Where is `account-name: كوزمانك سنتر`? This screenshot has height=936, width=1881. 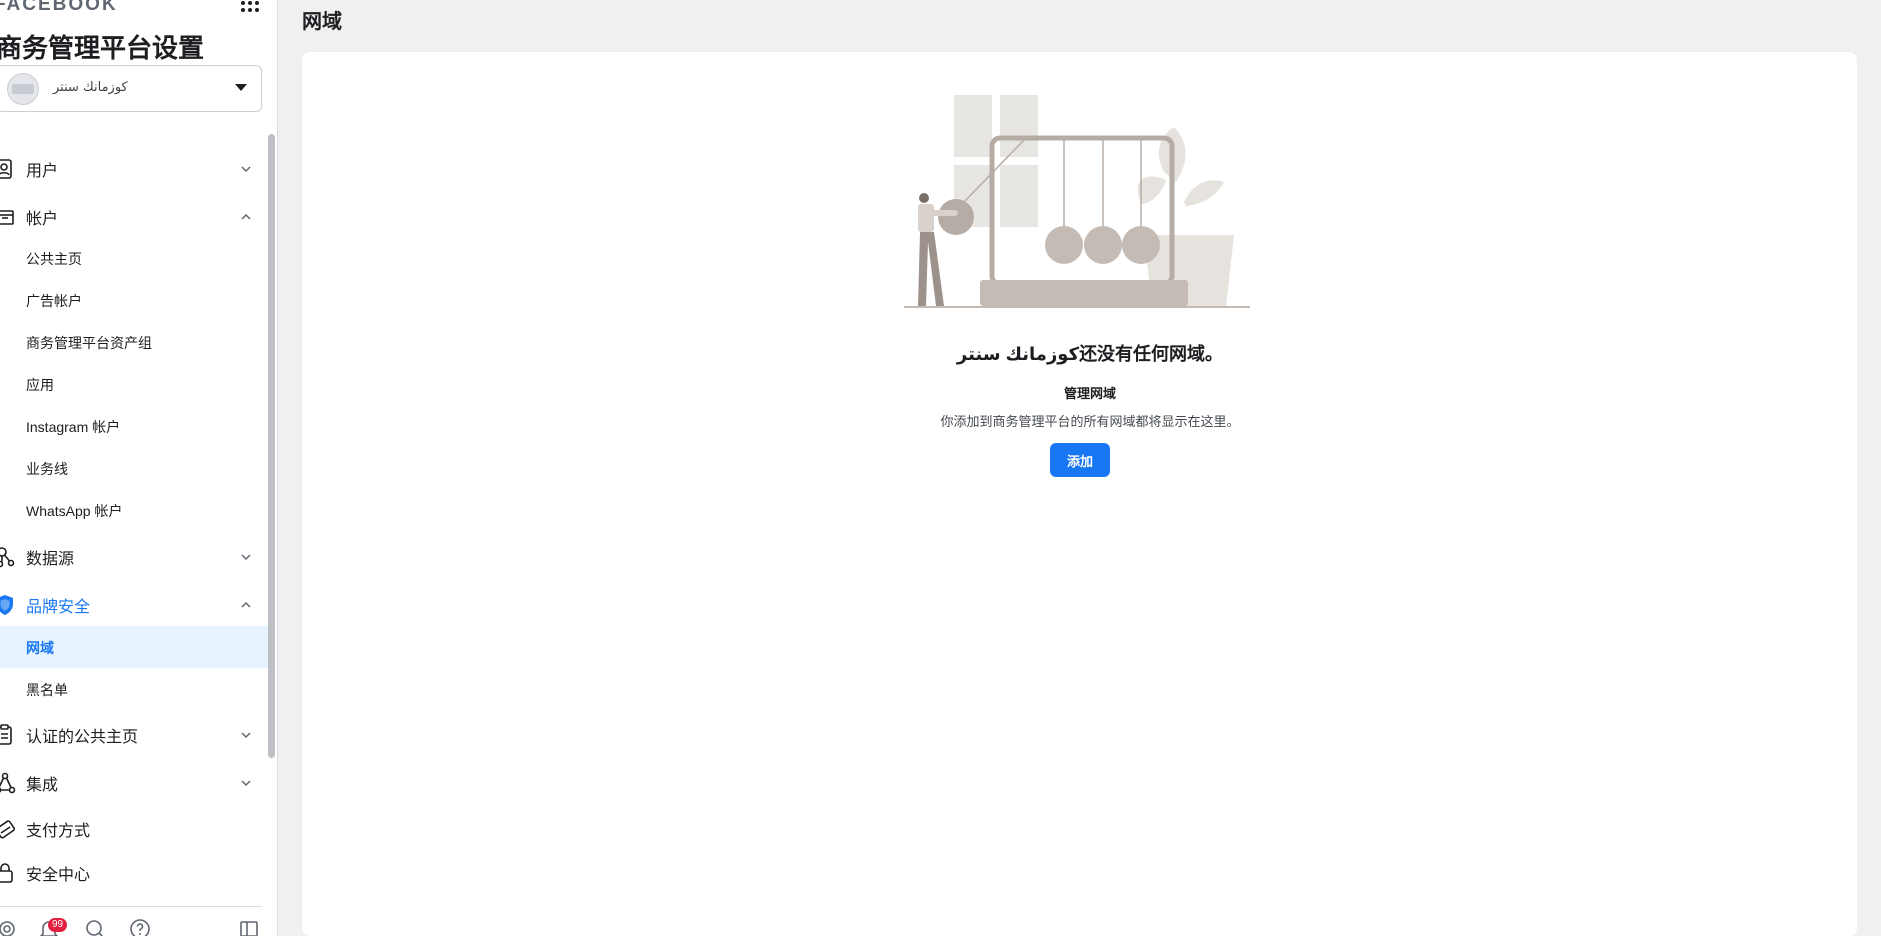
account-name: كوزمانك سنتر is located at coordinates (90, 87).